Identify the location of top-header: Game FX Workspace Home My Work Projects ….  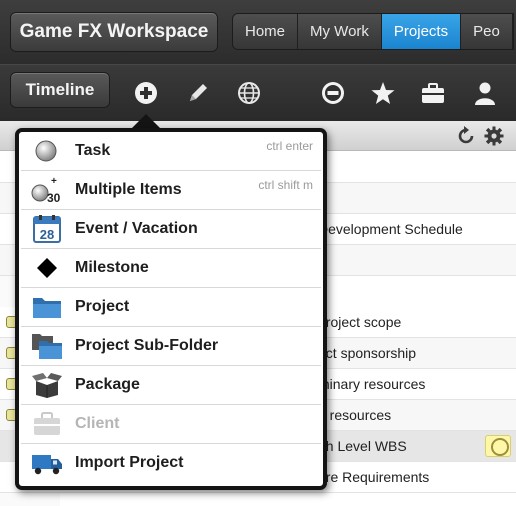
(258, 32).